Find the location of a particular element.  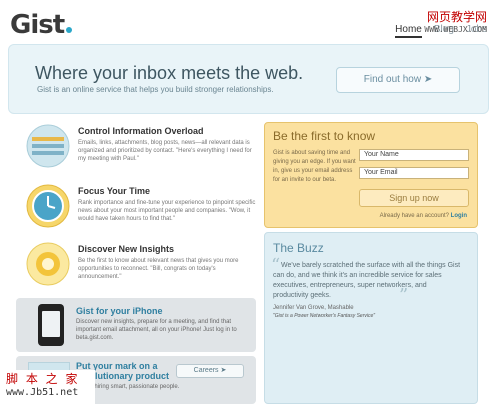

careers-button: Careers ➤ is located at coordinates (210, 371).